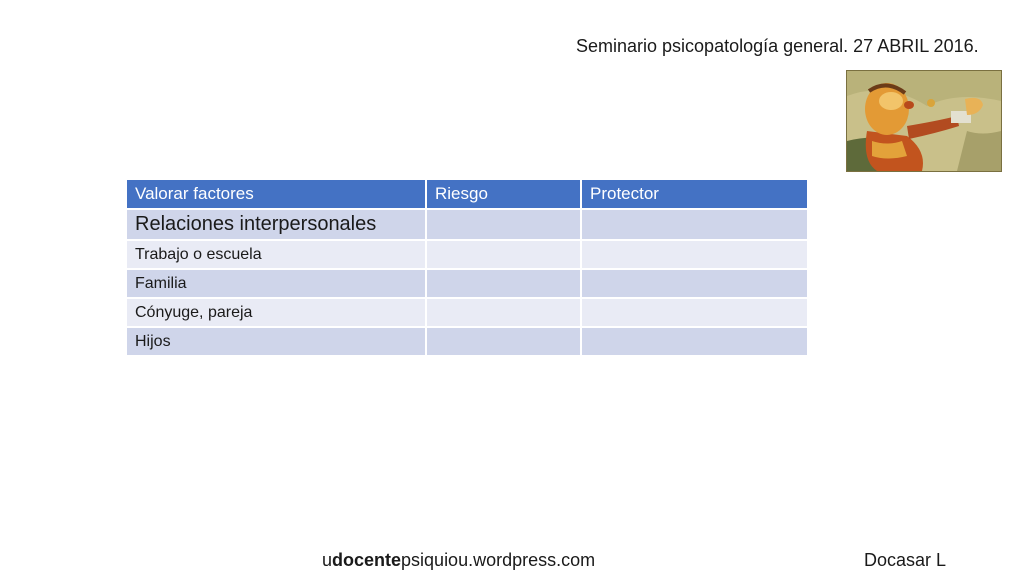 The height and width of the screenshot is (576, 1024). Describe the element at coordinates (924, 121) in the screenshot. I see `painting-image` at that location.